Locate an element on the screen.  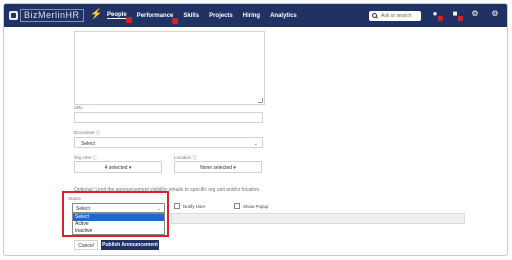
show-popup-checkbox: Show Popup is located at coordinates (251, 206).